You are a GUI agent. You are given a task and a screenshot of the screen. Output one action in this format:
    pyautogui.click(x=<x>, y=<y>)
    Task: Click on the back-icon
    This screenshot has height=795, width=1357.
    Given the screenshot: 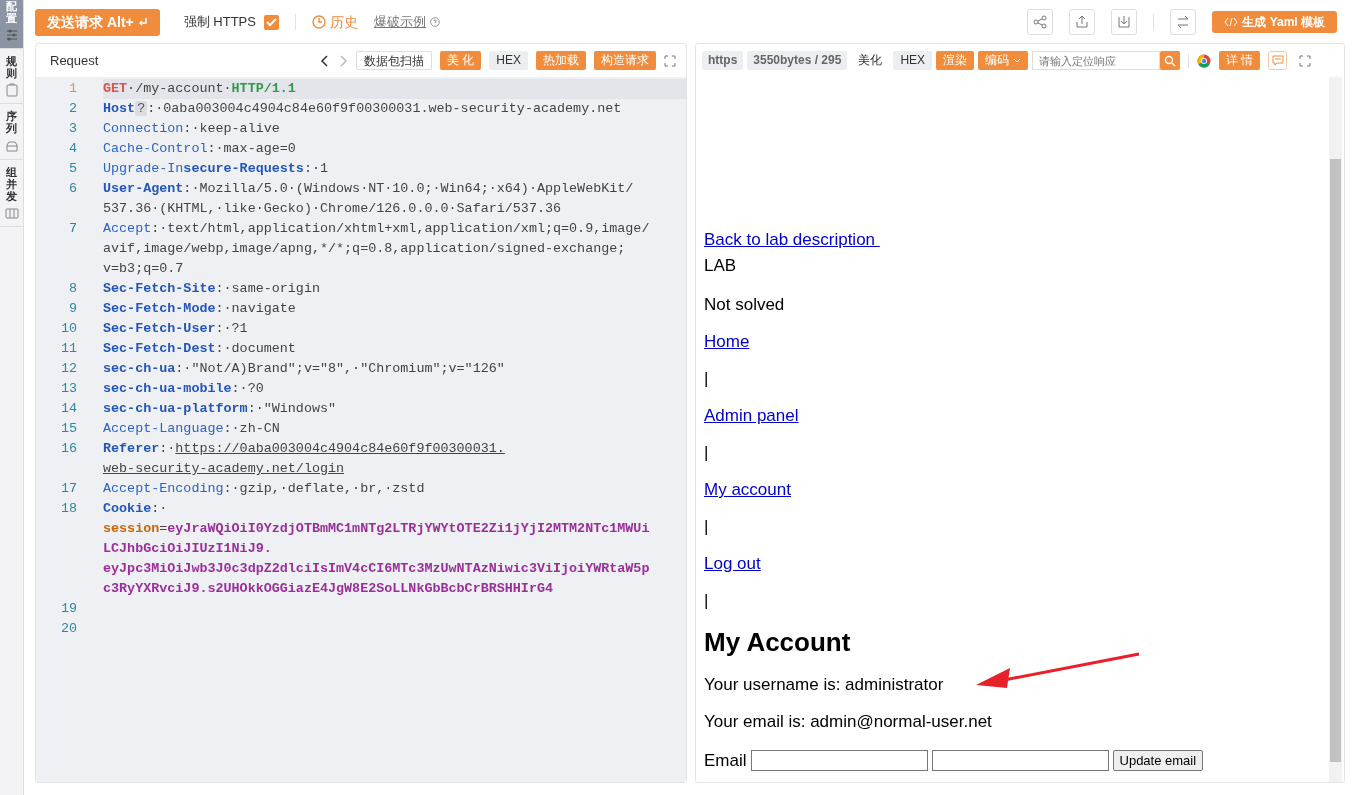 What is the action you would take?
    pyautogui.click(x=324, y=60)
    